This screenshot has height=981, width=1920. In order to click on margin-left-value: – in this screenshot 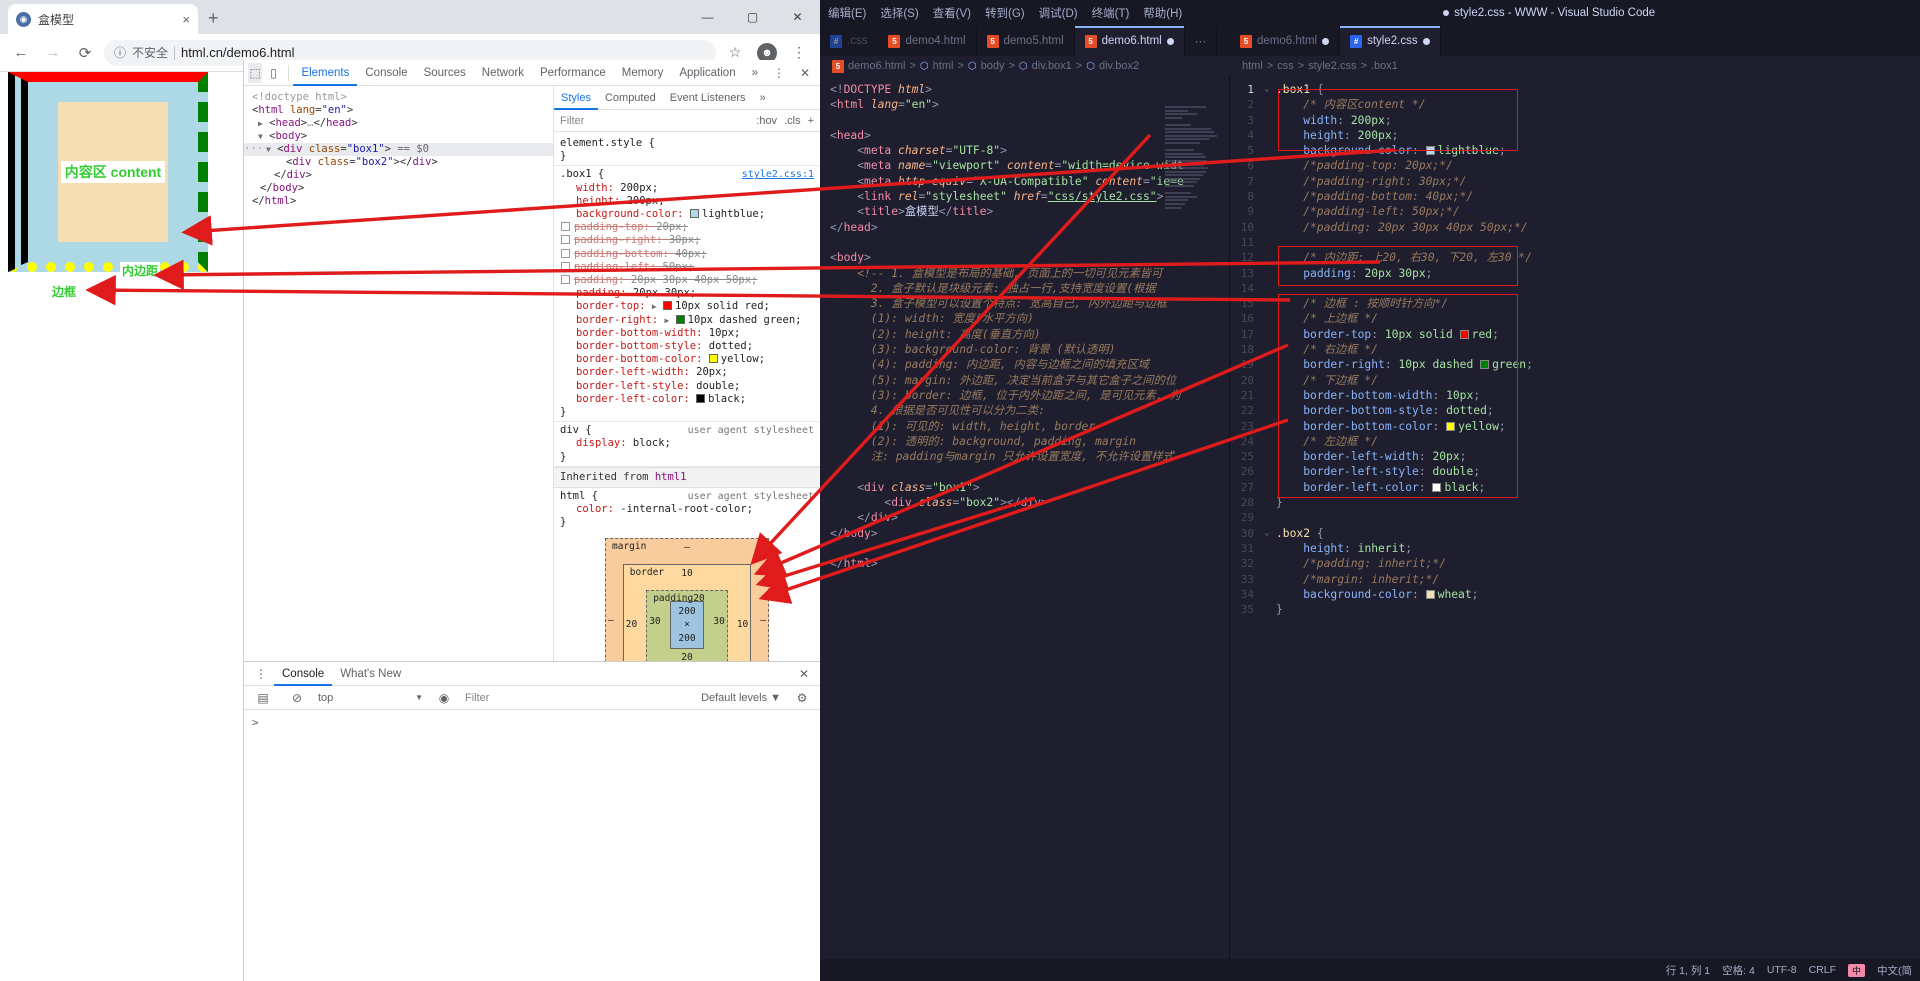, I will do `click(611, 620)`.